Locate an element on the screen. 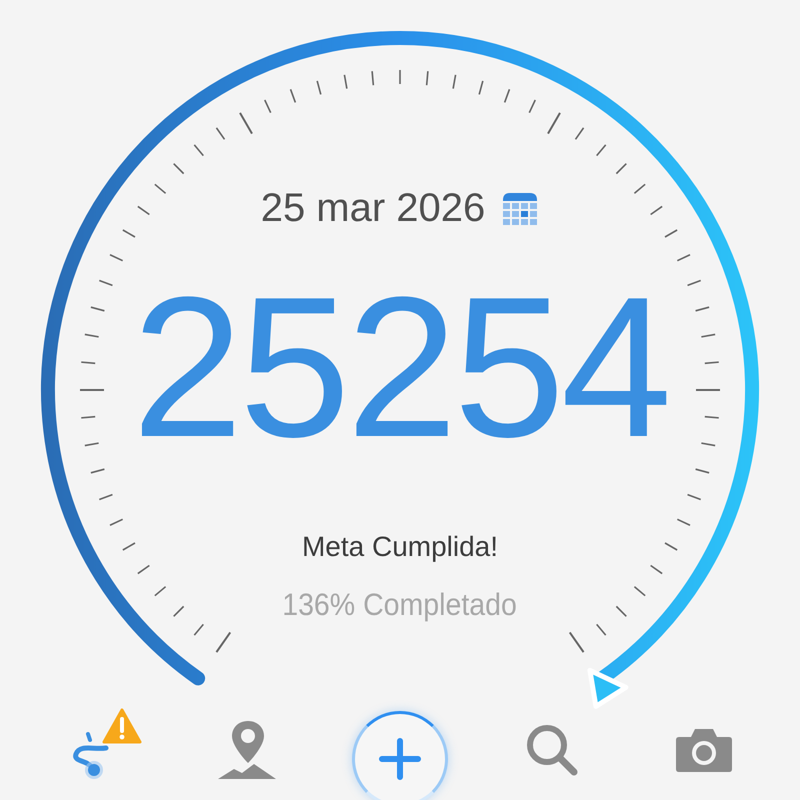 Image resolution: width=800 pixels, height=800 pixels. date-label: 25 mar 2026 is located at coordinates (373, 208).